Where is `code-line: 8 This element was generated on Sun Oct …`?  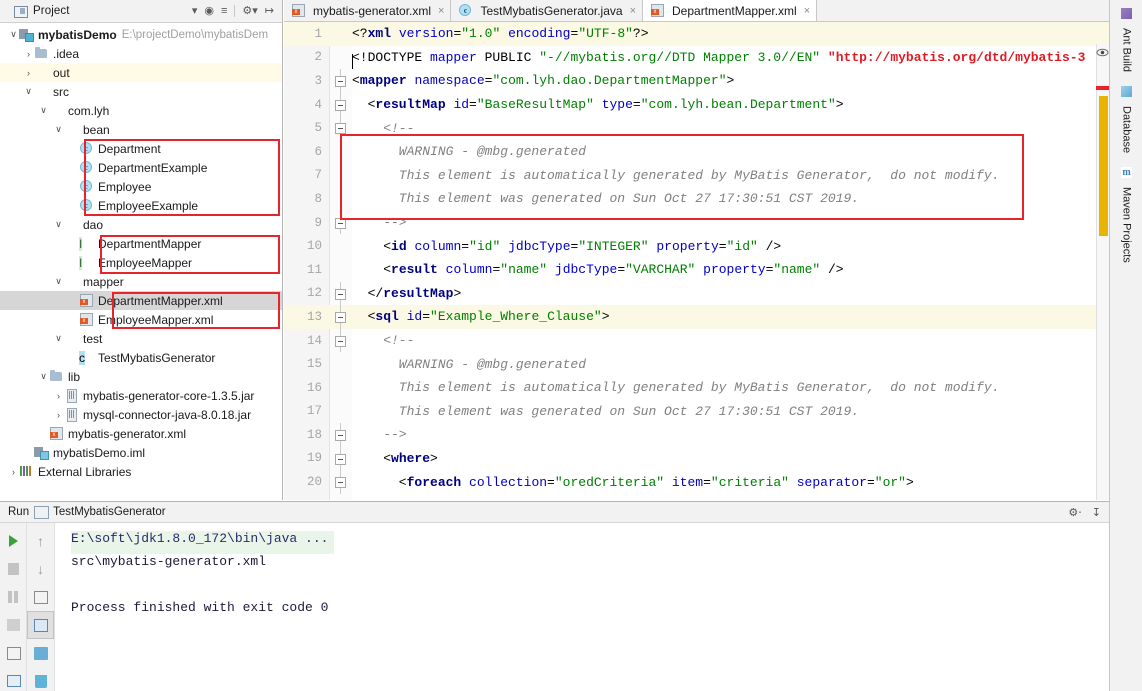
code-line: 8 This element was generated on Sun Oct … is located at coordinates (696, 199).